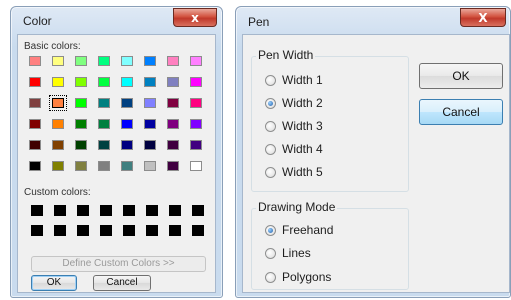 This screenshot has height=300, width=511. Describe the element at coordinates (116, 21) in the screenshot. I see `color-dialog-titlebar: Color x` at that location.